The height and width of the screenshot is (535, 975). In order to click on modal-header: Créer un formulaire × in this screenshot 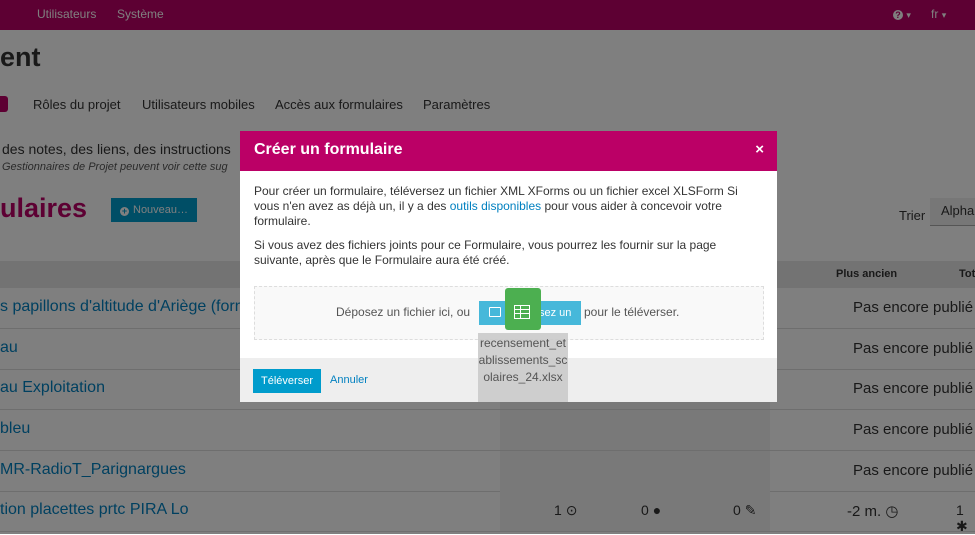, I will do `click(508, 151)`.